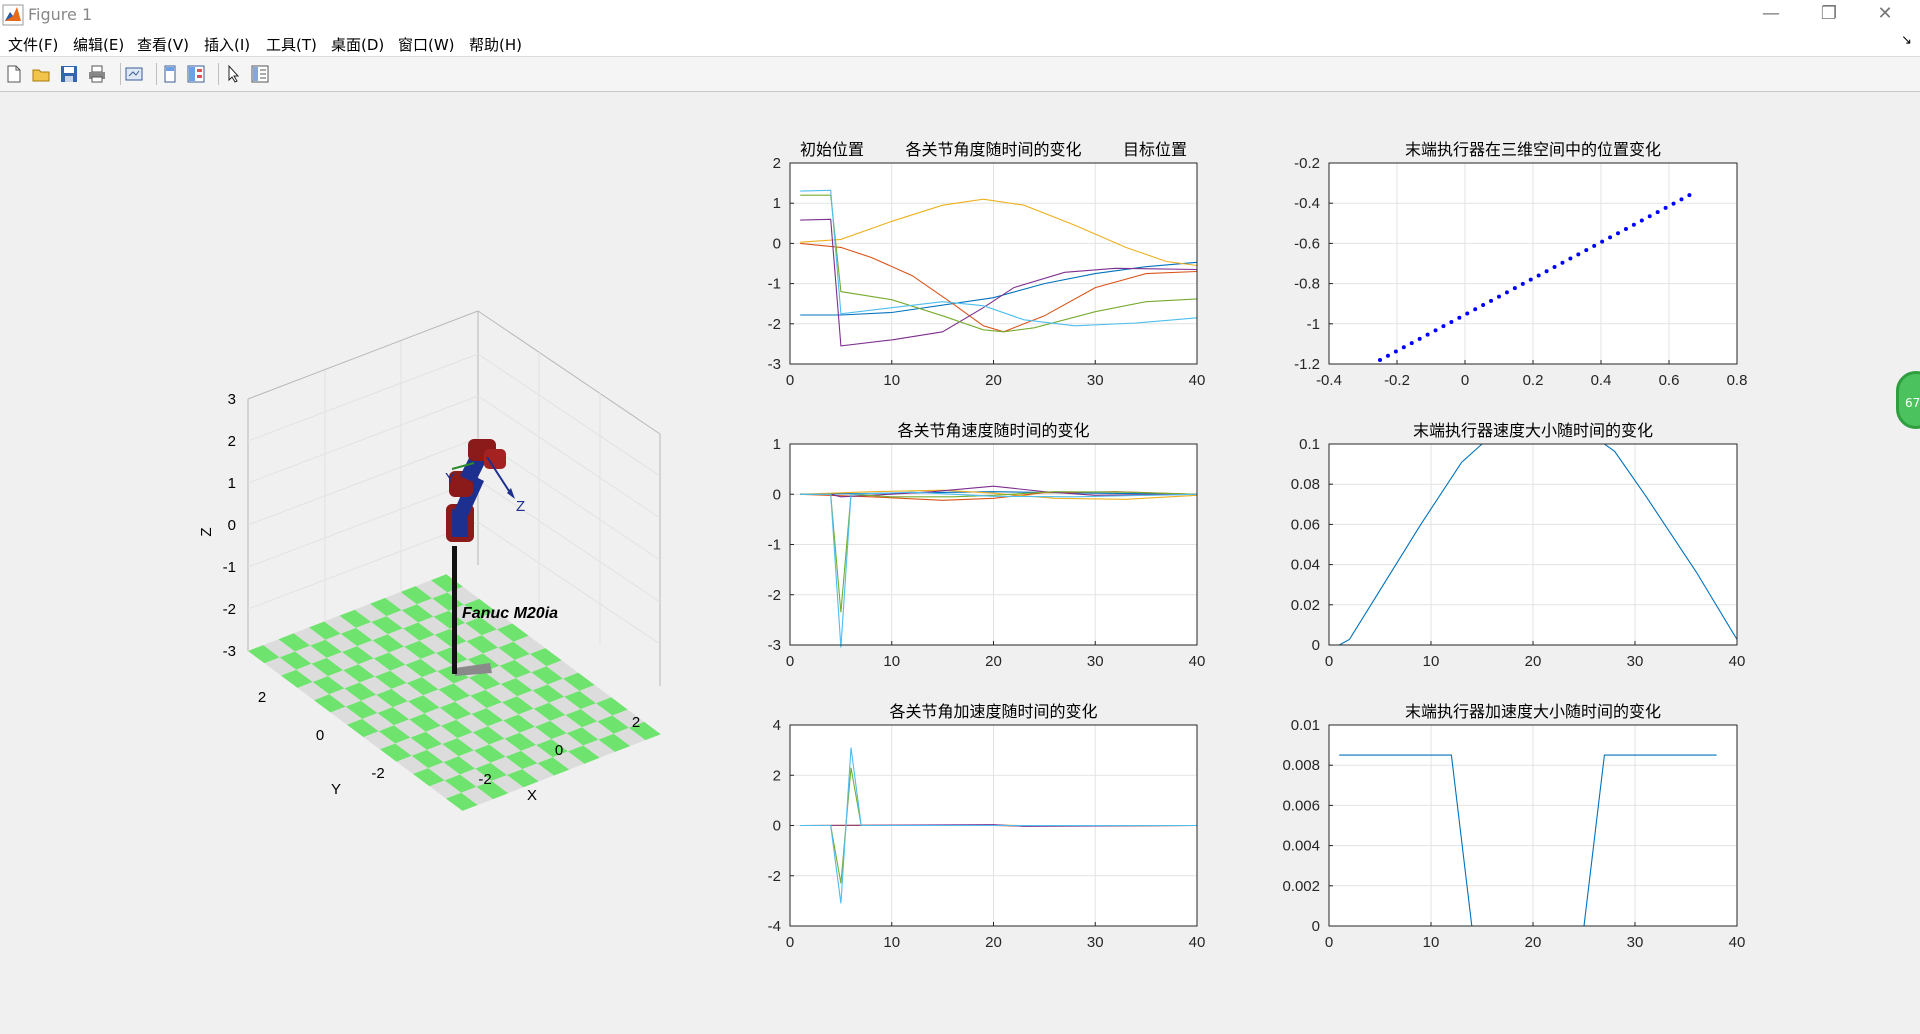 This screenshot has height=1034, width=1920. I want to click on floating-status-widget: 67, so click(1908, 400).